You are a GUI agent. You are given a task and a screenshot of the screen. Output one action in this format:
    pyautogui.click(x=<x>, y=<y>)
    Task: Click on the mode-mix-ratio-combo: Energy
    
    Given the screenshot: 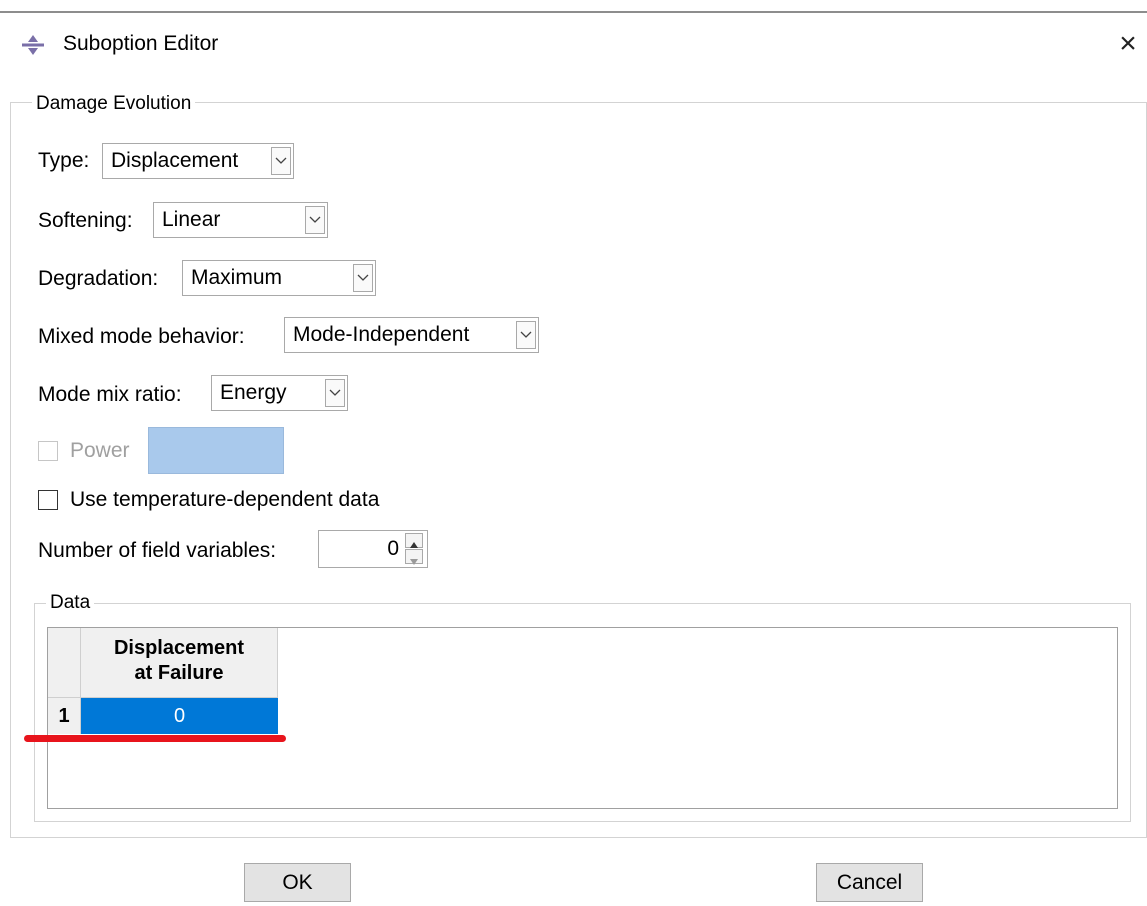 What is the action you would take?
    pyautogui.click(x=279, y=393)
    